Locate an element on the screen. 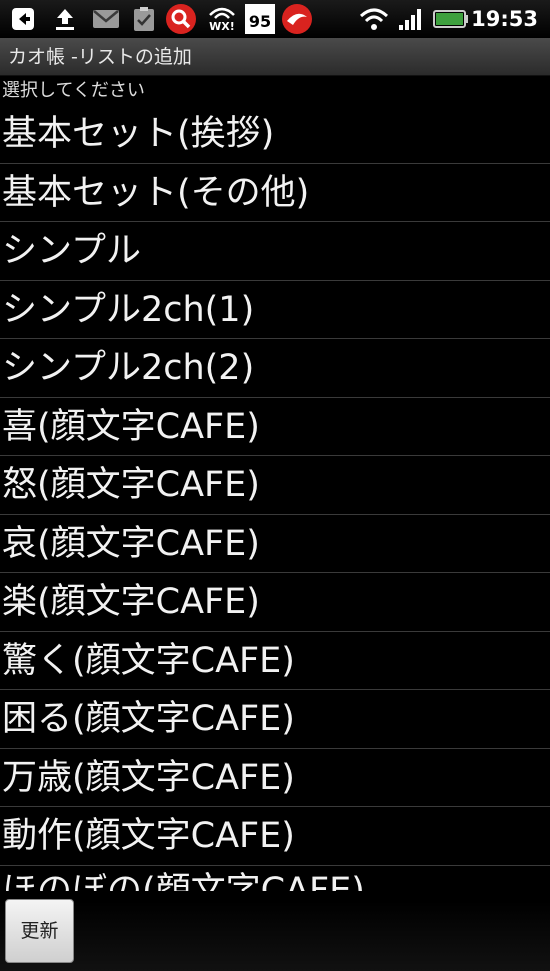 This screenshot has height=971, width=550. battery-icon is located at coordinates (451, 19).